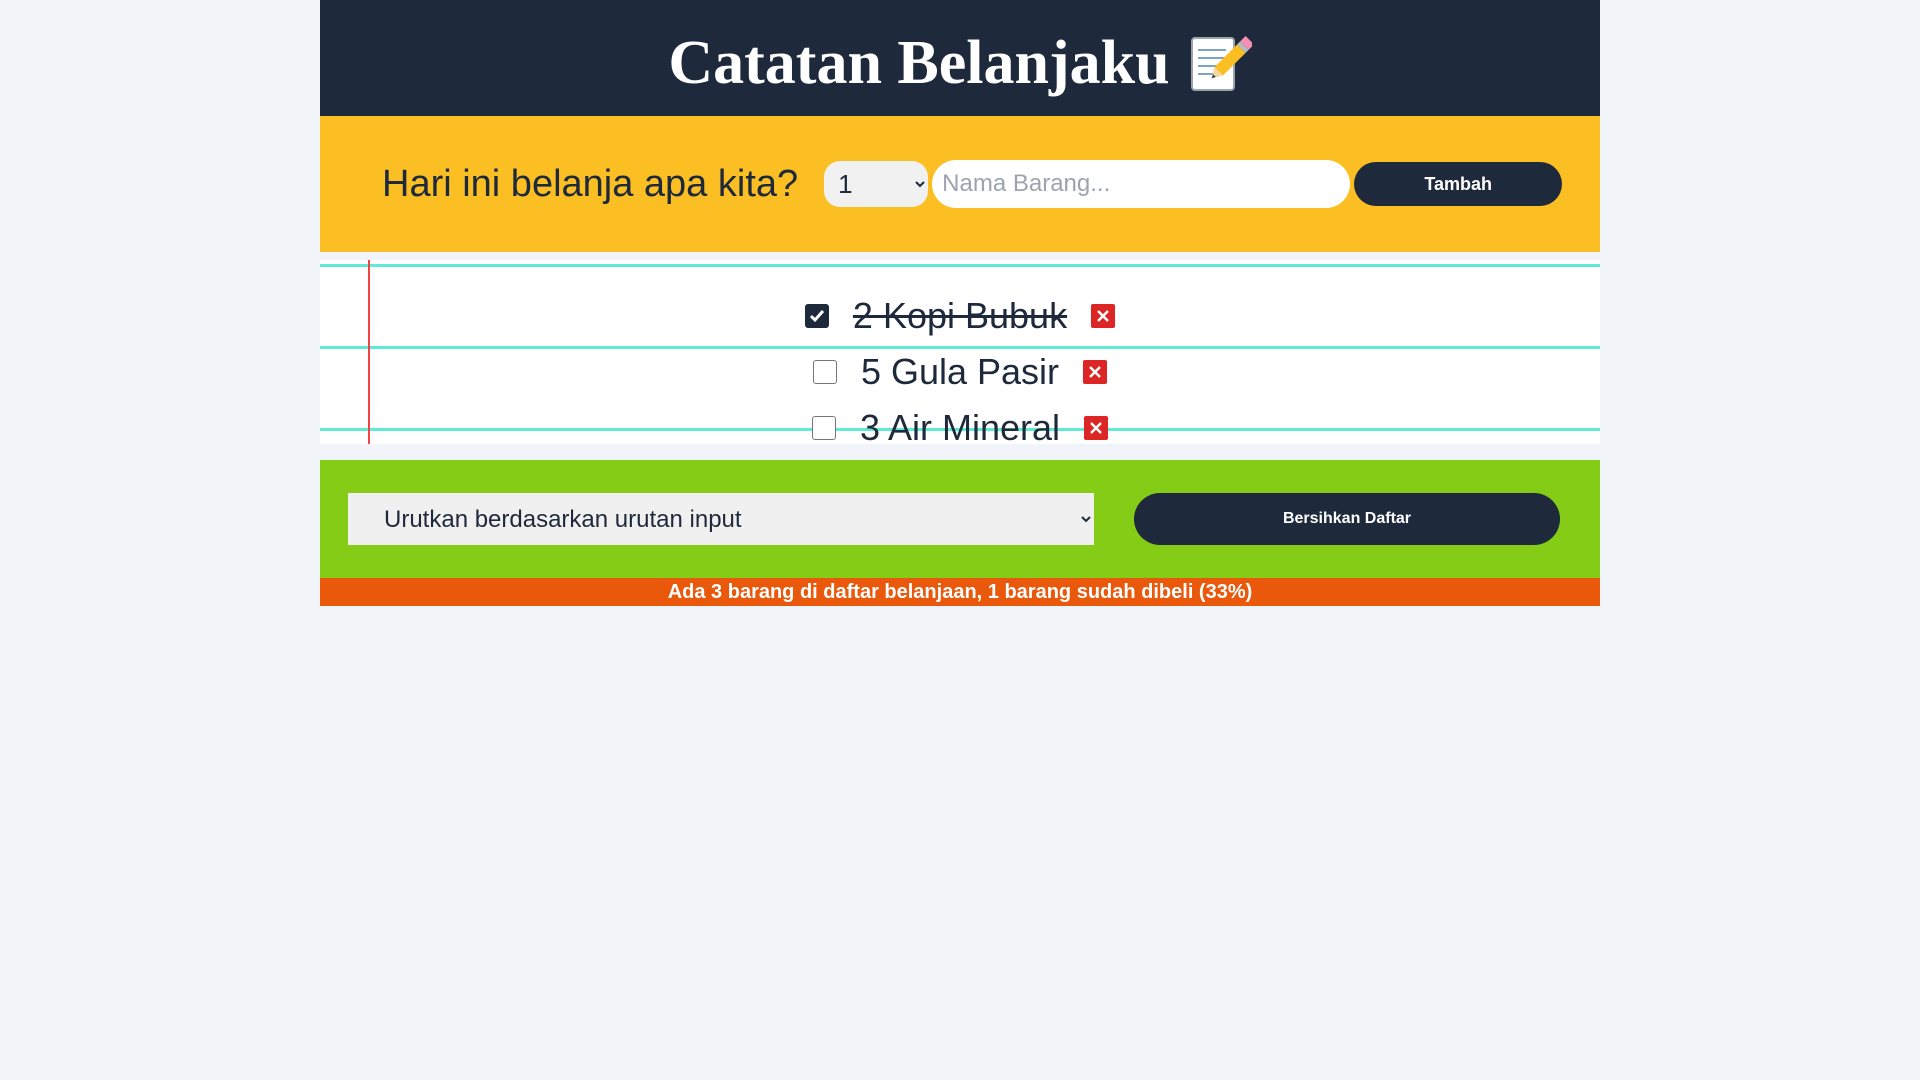 The width and height of the screenshot is (1920, 1080). I want to click on item-text: 2 Kopi Bubuk, so click(960, 315).